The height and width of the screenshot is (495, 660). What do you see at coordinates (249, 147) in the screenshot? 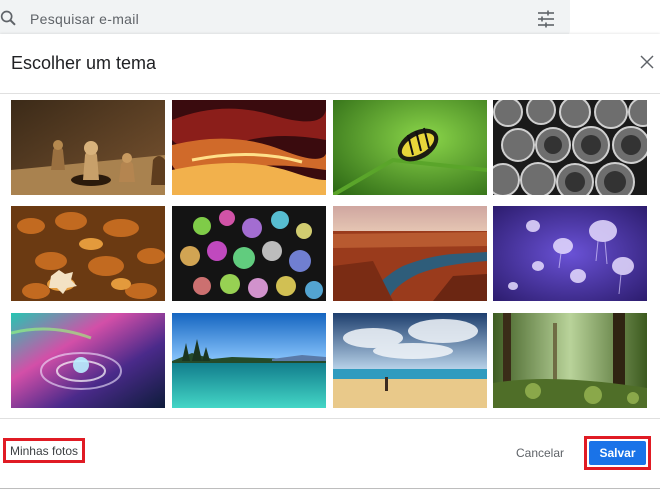
I see `theme-canyon-rock` at bounding box center [249, 147].